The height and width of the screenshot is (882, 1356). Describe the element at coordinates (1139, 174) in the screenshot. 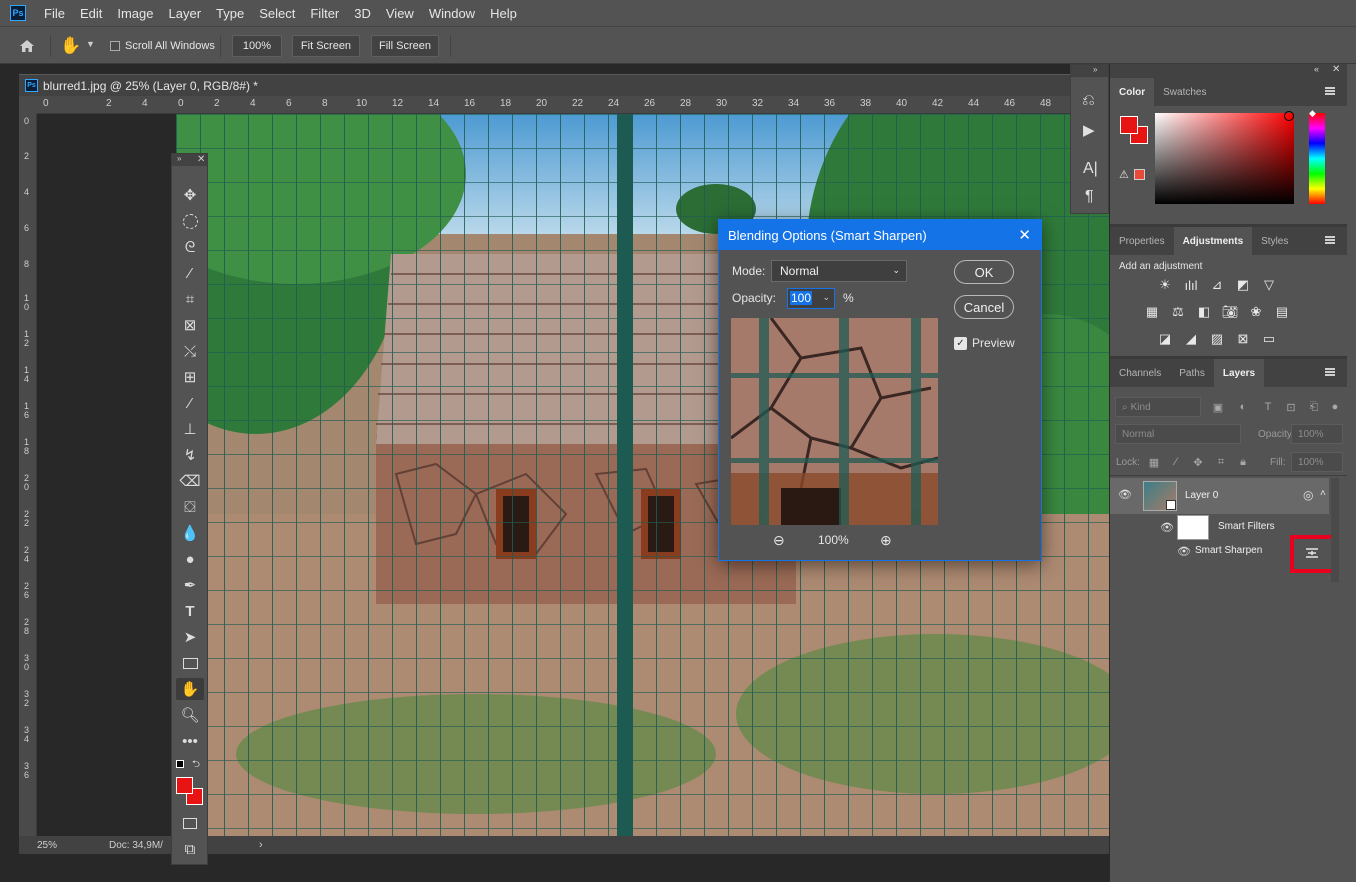

I see `gamut-color-swatch` at that location.